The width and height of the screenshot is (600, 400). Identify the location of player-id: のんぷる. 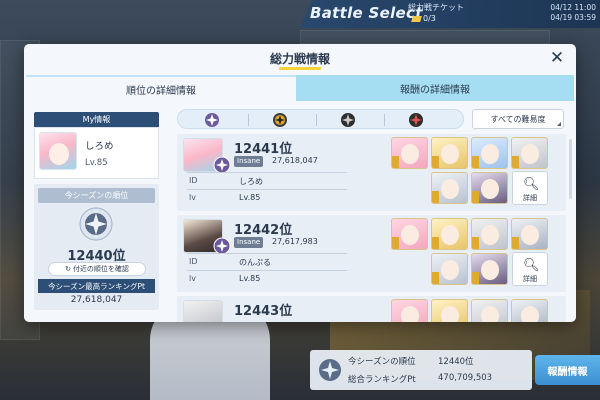
(255, 262).